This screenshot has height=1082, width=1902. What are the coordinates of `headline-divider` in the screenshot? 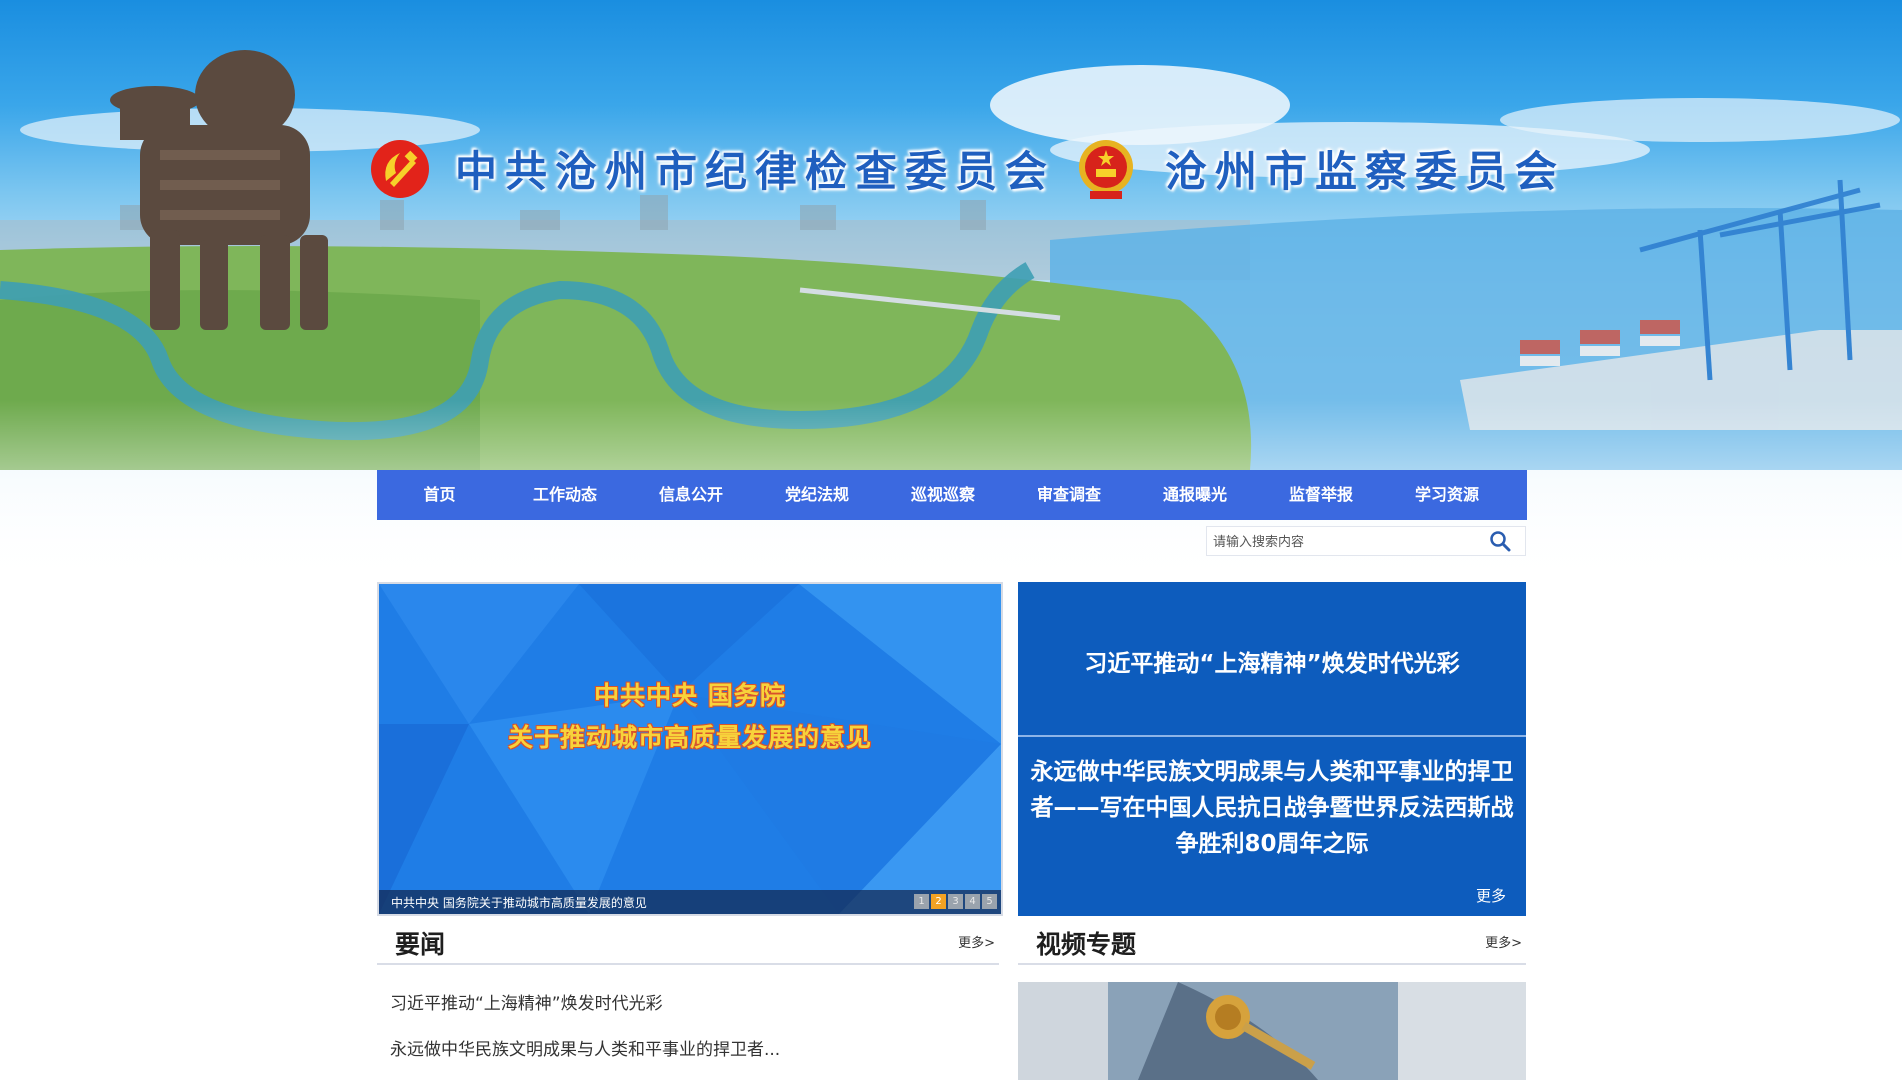 It's located at (1272, 736).